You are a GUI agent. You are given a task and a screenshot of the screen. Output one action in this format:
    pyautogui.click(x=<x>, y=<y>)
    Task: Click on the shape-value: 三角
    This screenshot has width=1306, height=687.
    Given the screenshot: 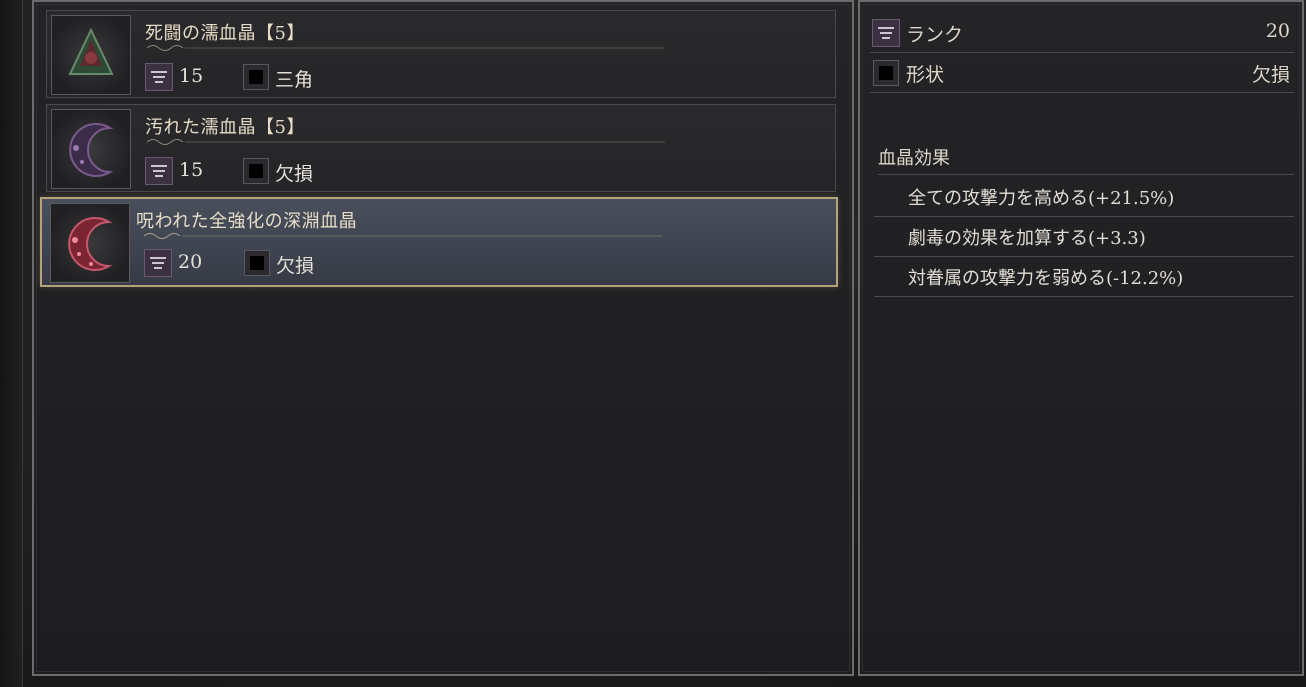 What is the action you would take?
    pyautogui.click(x=294, y=80)
    